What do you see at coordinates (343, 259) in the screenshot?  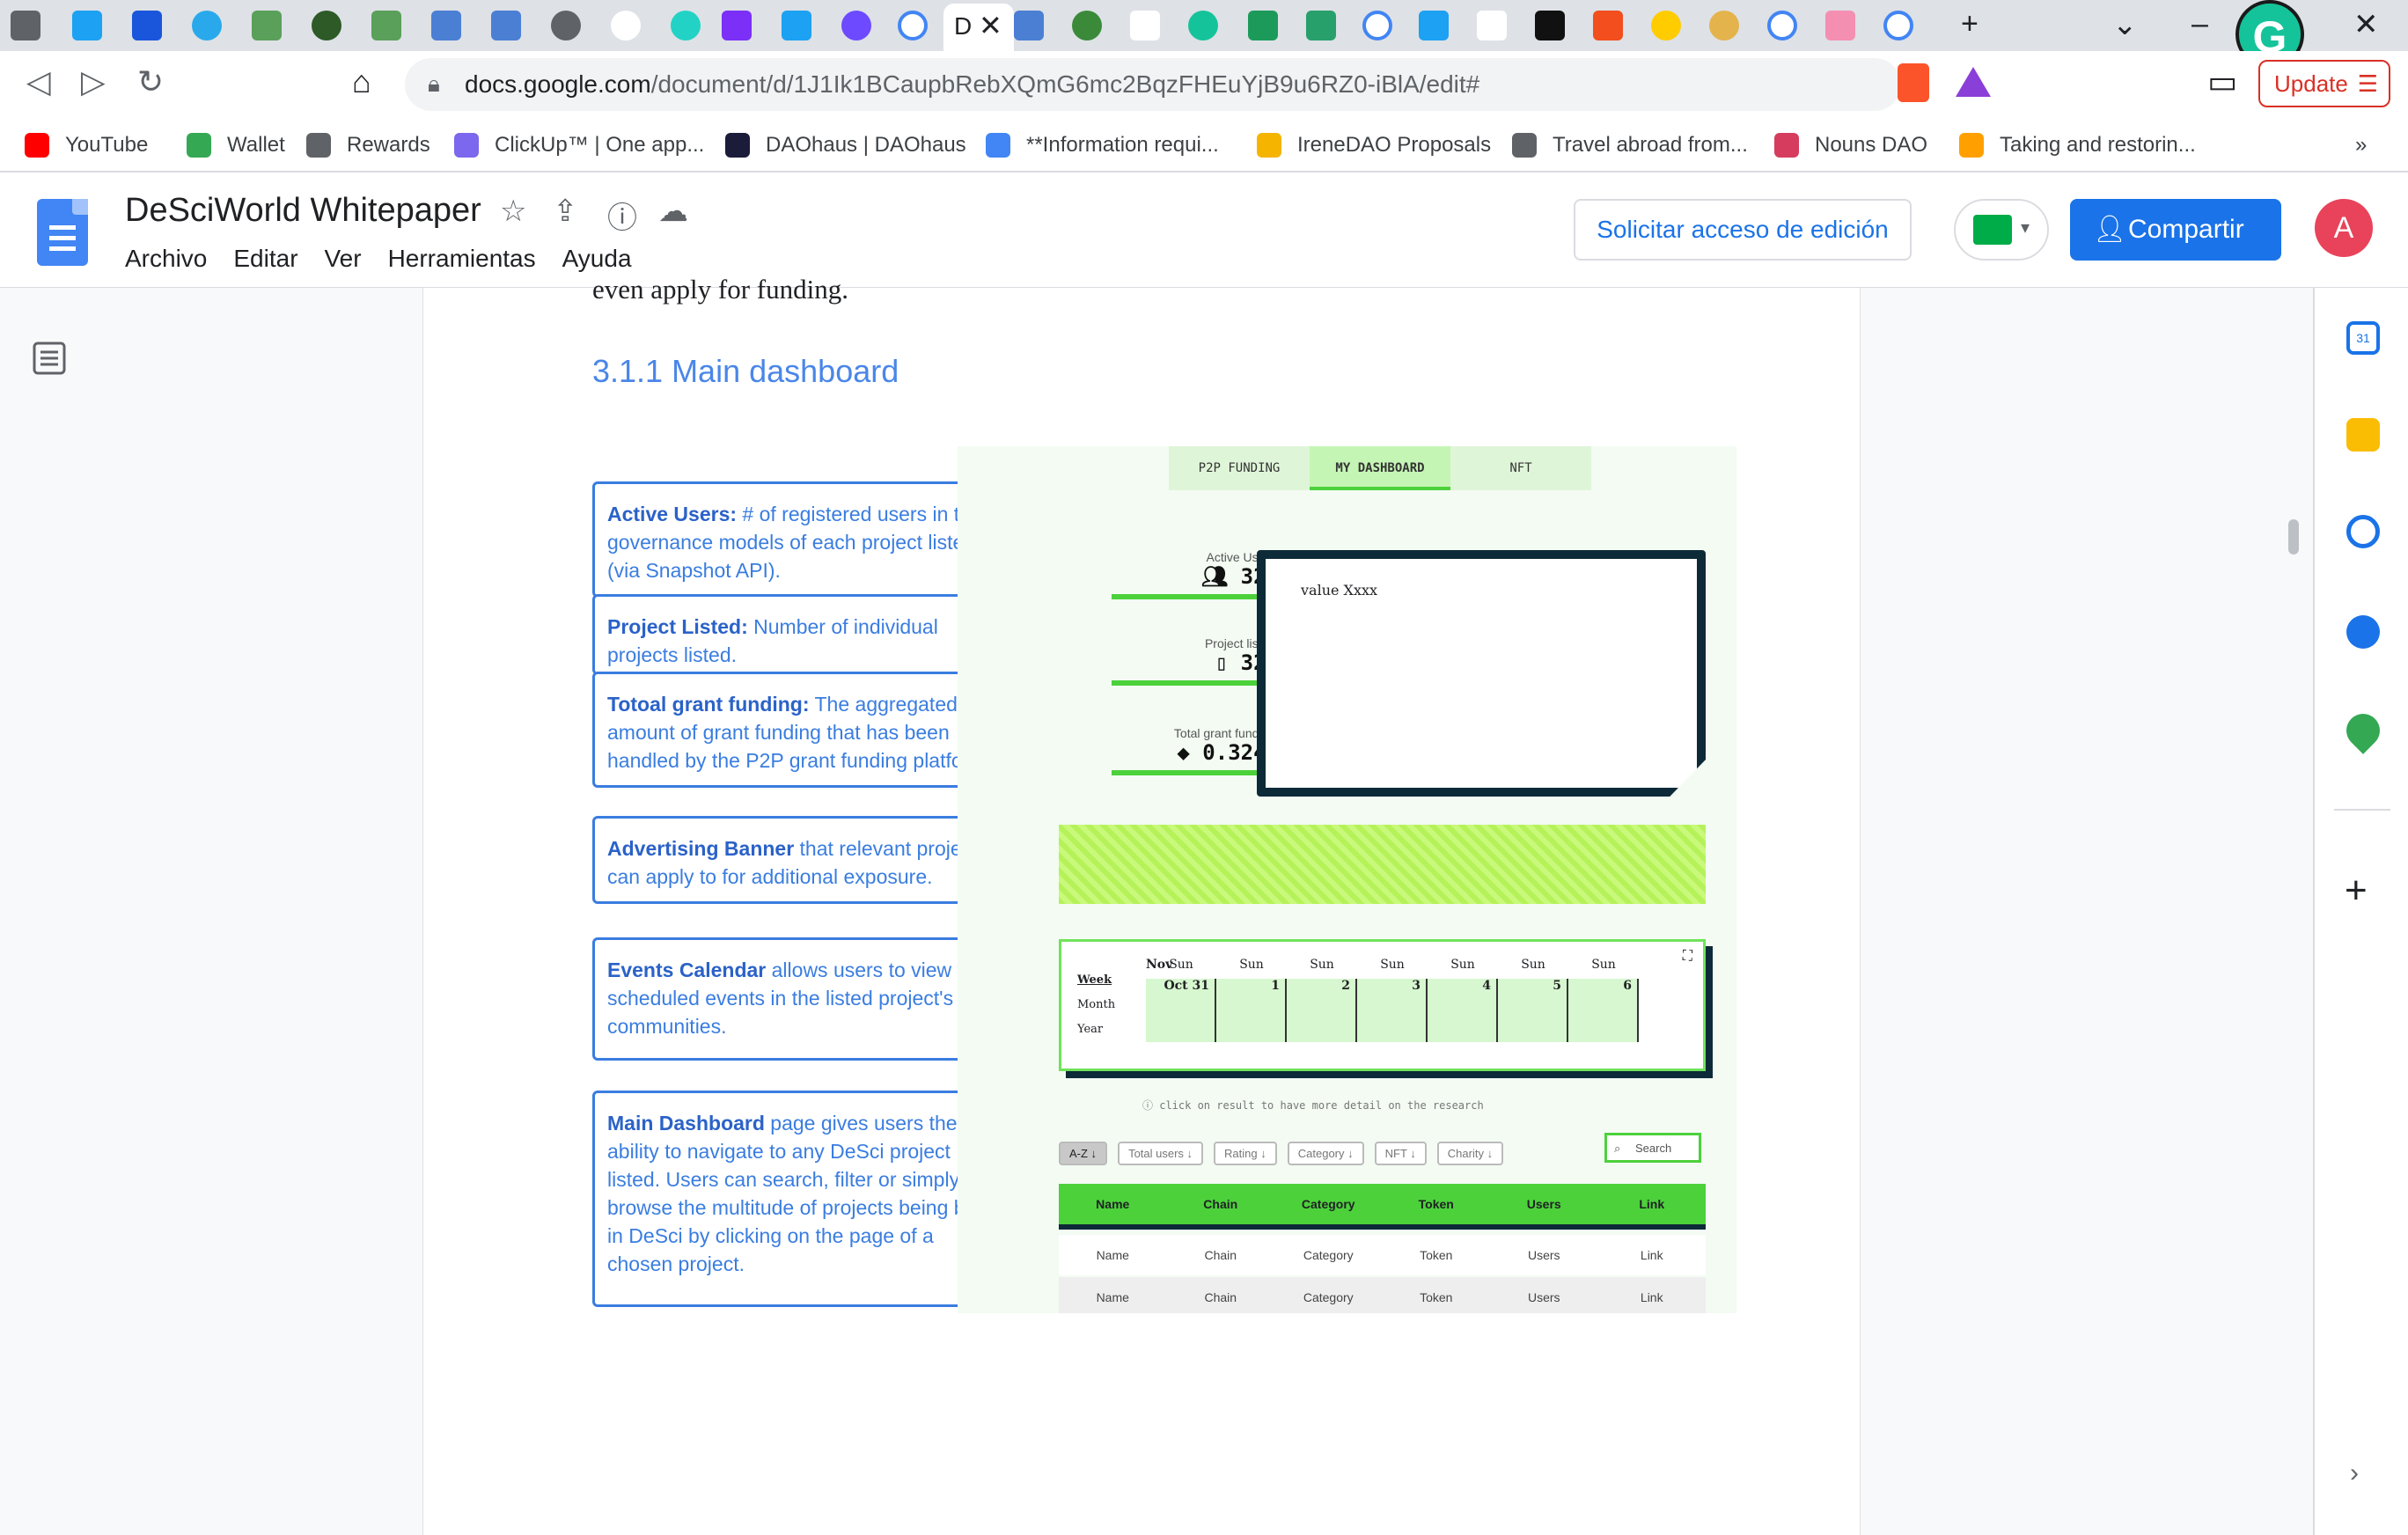 I see `menu-ver: Ver` at bounding box center [343, 259].